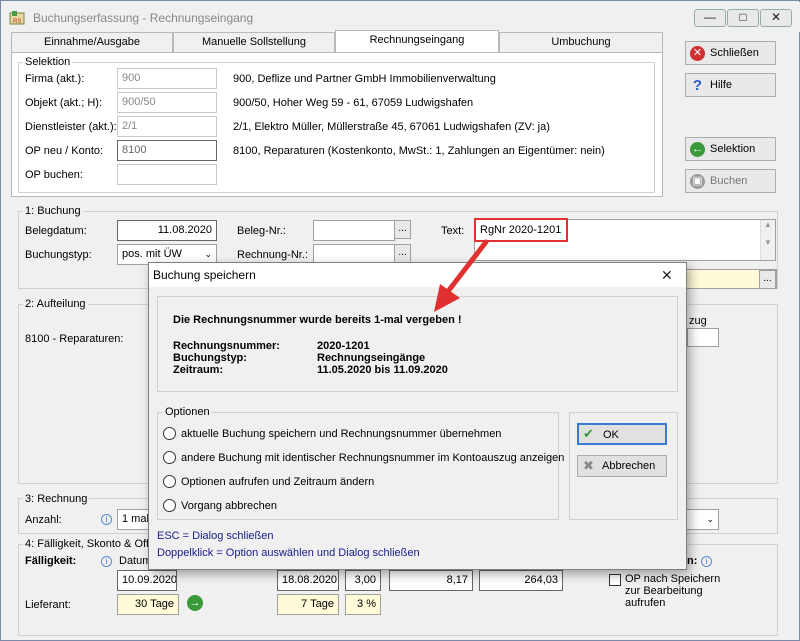 The width and height of the screenshot is (800, 641). Describe the element at coordinates (169, 505) in the screenshot. I see `option-4-radio` at that location.